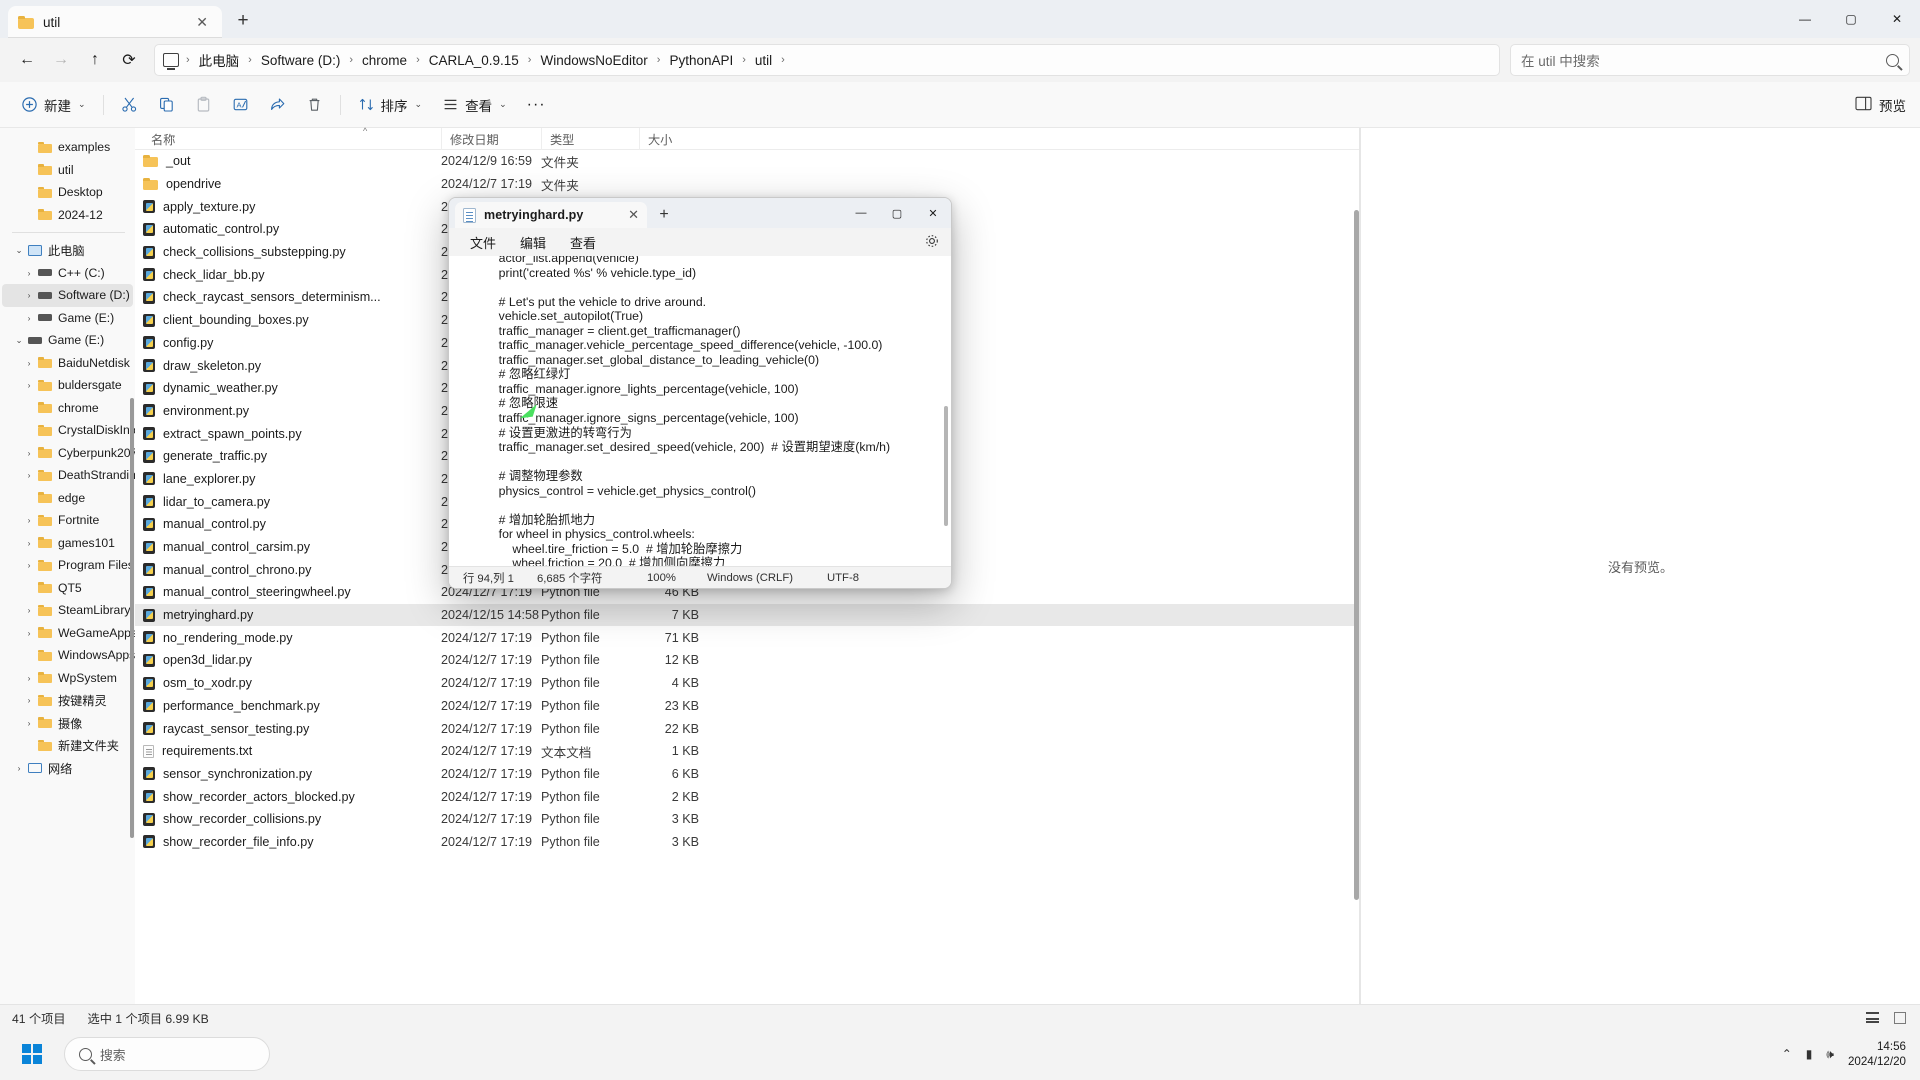 This screenshot has height=1080, width=1920. What do you see at coordinates (843, 578) in the screenshot?
I see `encoding-label: UTF-8` at bounding box center [843, 578].